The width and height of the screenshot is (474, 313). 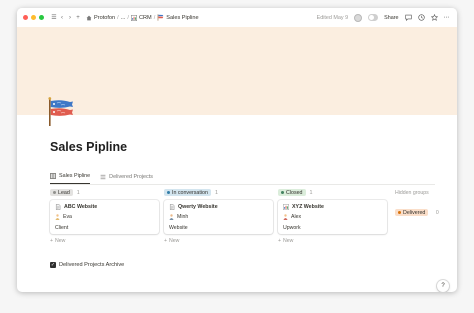 I want to click on minimize-window-button, so click(x=33, y=17).